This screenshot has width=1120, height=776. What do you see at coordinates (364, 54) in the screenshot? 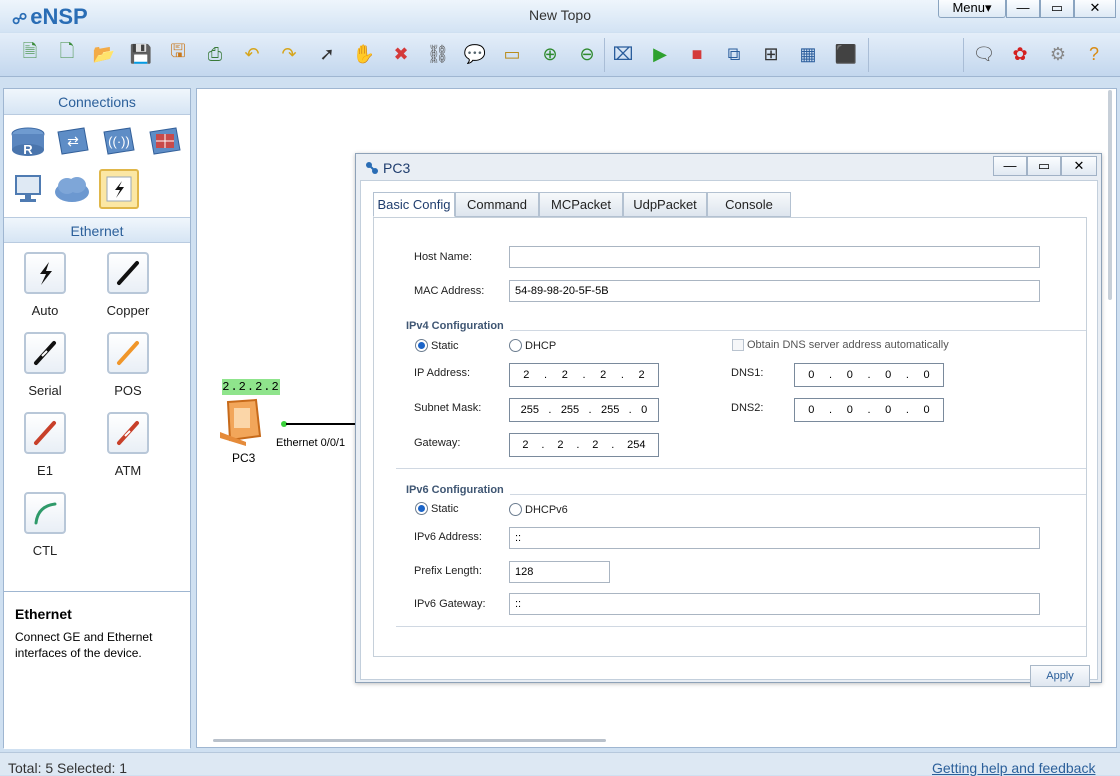
I see `hand-icon: ✋` at bounding box center [364, 54].